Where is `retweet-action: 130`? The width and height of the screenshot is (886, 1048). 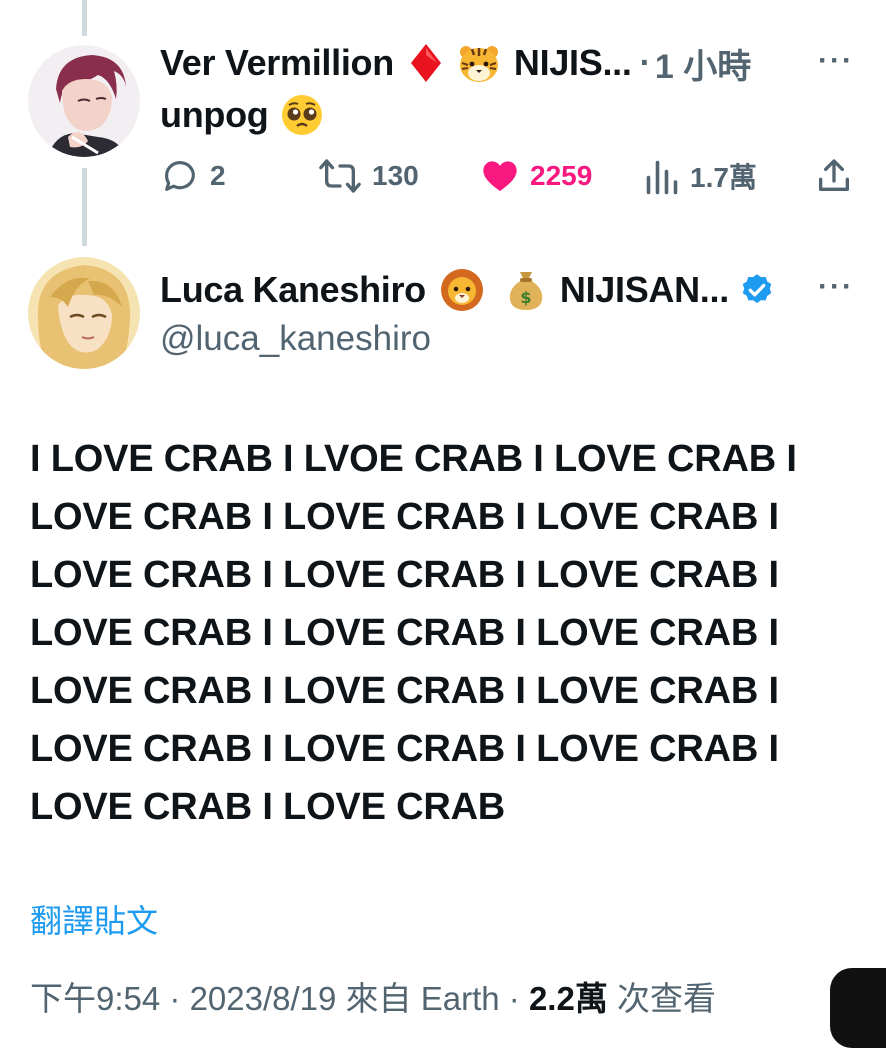
retweet-action: 130 is located at coordinates (368, 176).